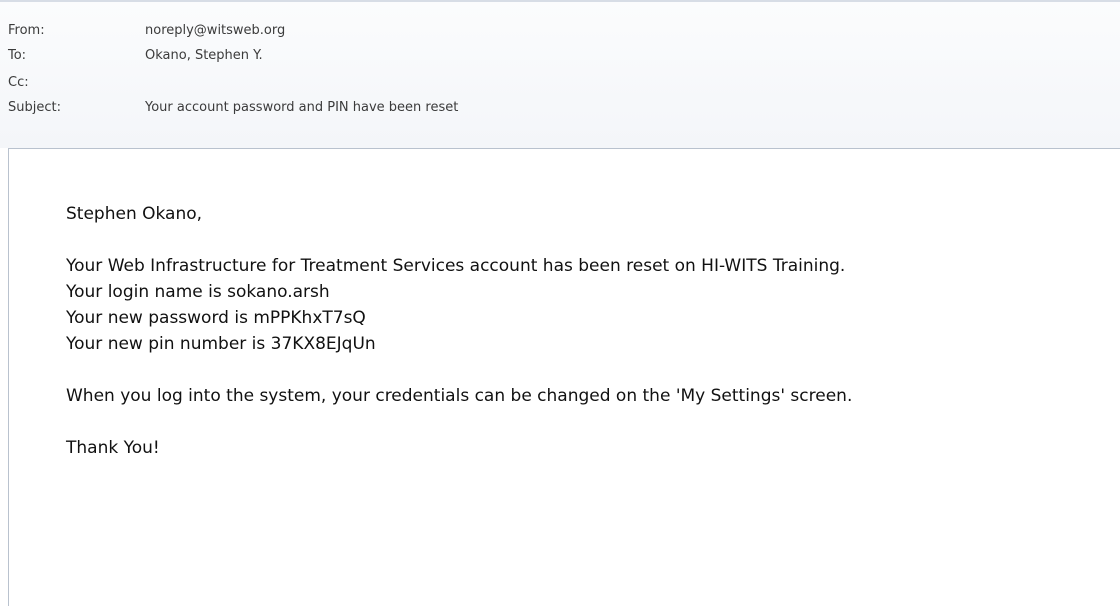  What do you see at coordinates (215, 31) in the screenshot?
I see `from-value: noreply@witsweb.org` at bounding box center [215, 31].